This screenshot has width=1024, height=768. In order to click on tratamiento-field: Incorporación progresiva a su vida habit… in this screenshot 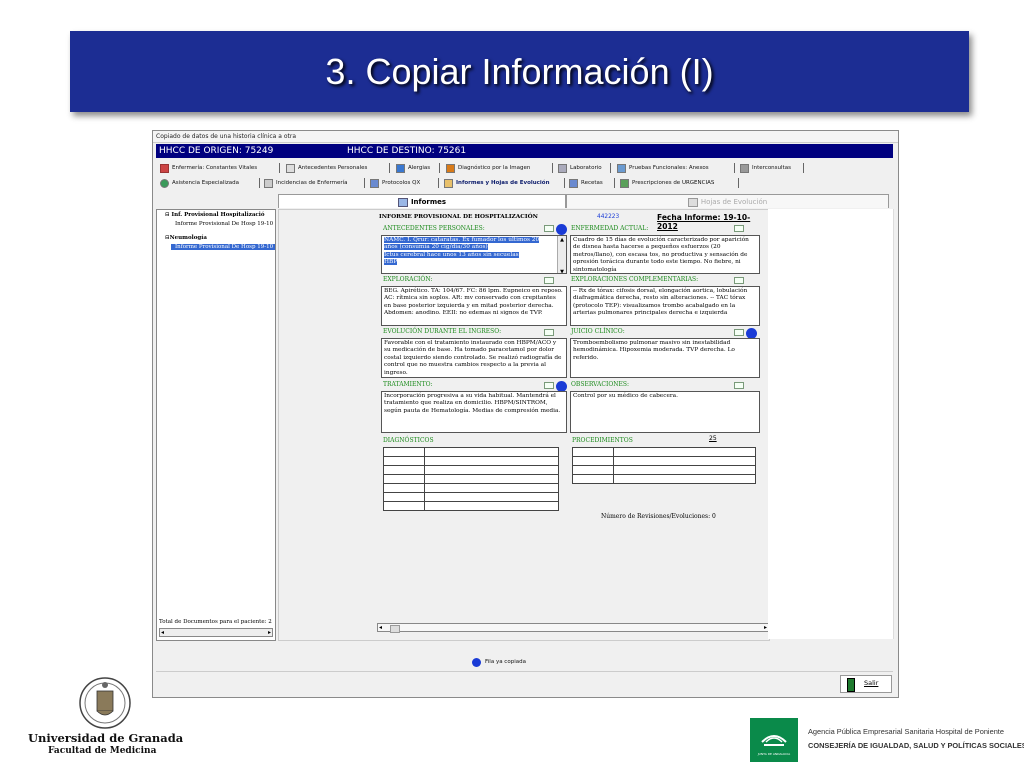, I will do `click(474, 412)`.